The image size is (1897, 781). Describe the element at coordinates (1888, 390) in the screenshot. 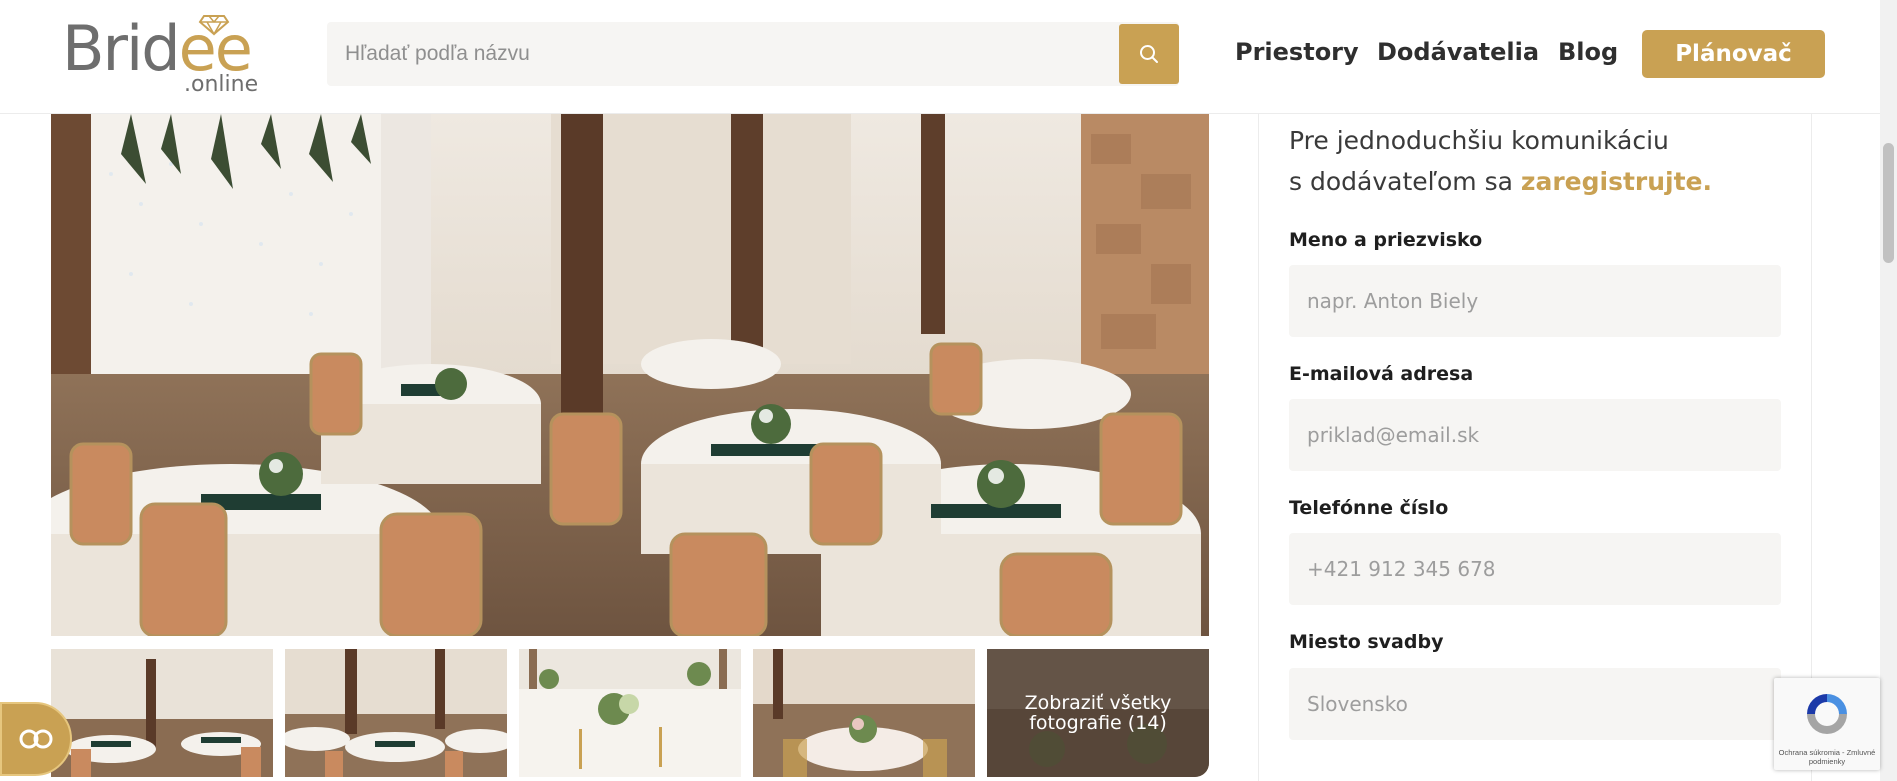

I see `page-scrollbar` at that location.